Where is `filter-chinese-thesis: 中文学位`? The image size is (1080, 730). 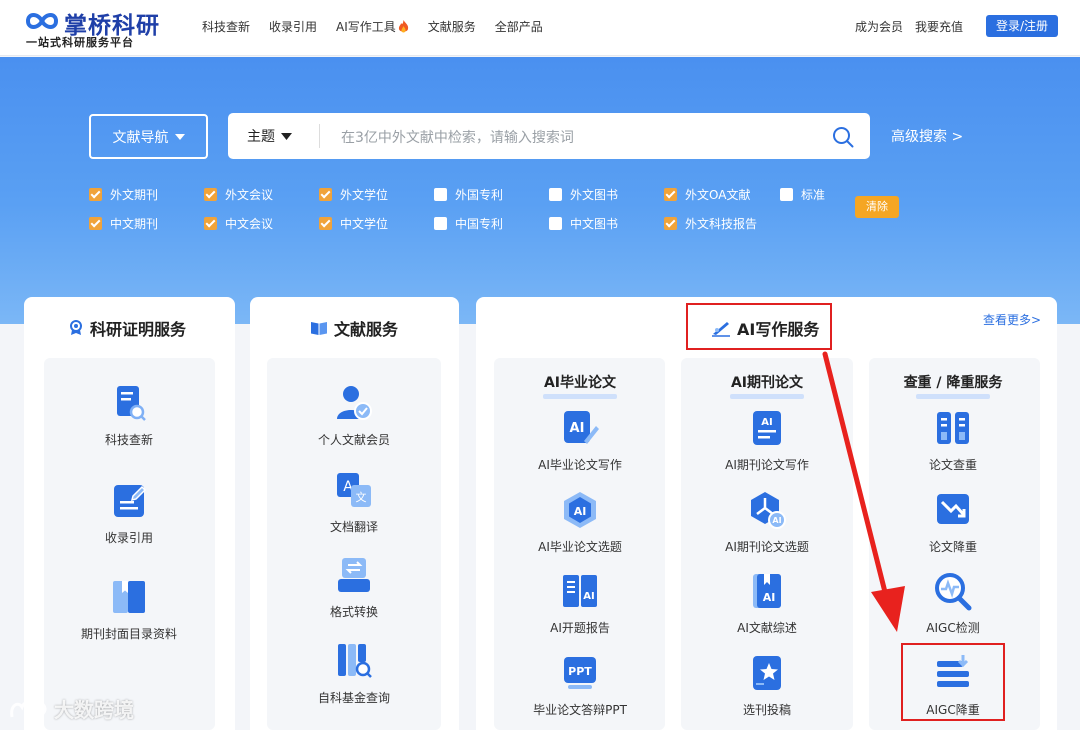
filter-chinese-thesis: 中文学位 is located at coordinates (353, 223).